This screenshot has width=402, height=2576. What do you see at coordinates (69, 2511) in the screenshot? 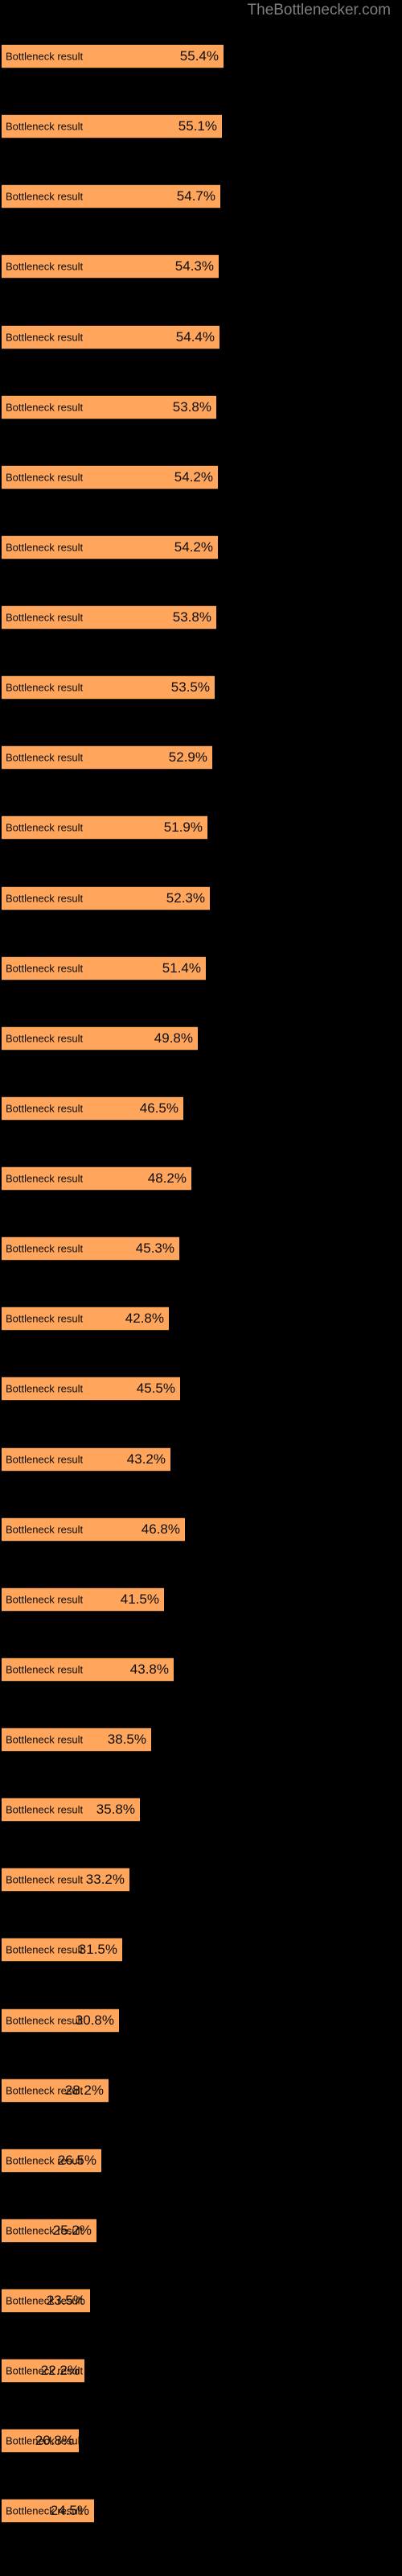
I see `bar-value-label: 24.5%` at bounding box center [69, 2511].